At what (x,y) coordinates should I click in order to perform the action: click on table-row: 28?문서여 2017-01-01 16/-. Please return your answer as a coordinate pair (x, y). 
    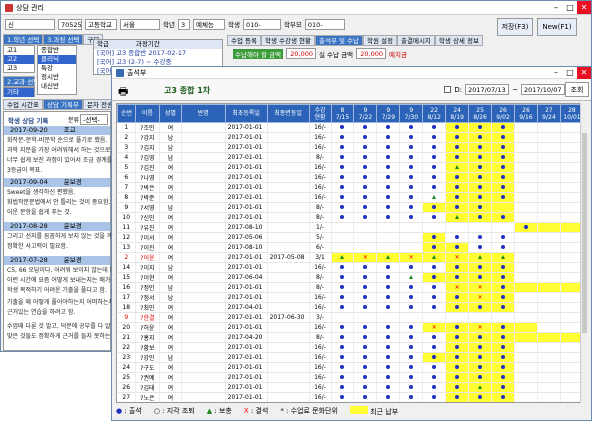
    Looking at the image, I should click on (351, 403).